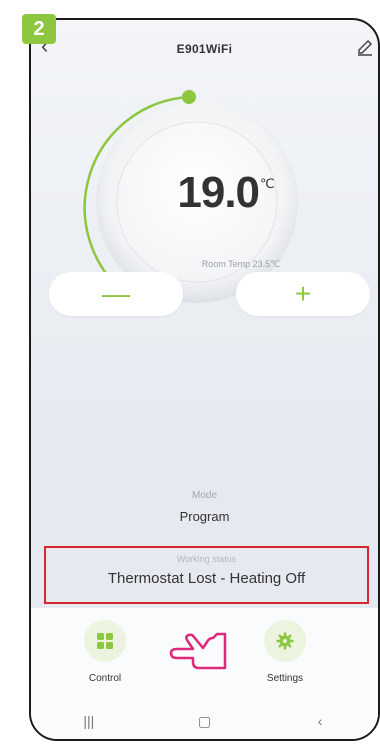 The width and height of the screenshot is (380, 747). I want to click on mode-label: Mode, so click(204, 495).